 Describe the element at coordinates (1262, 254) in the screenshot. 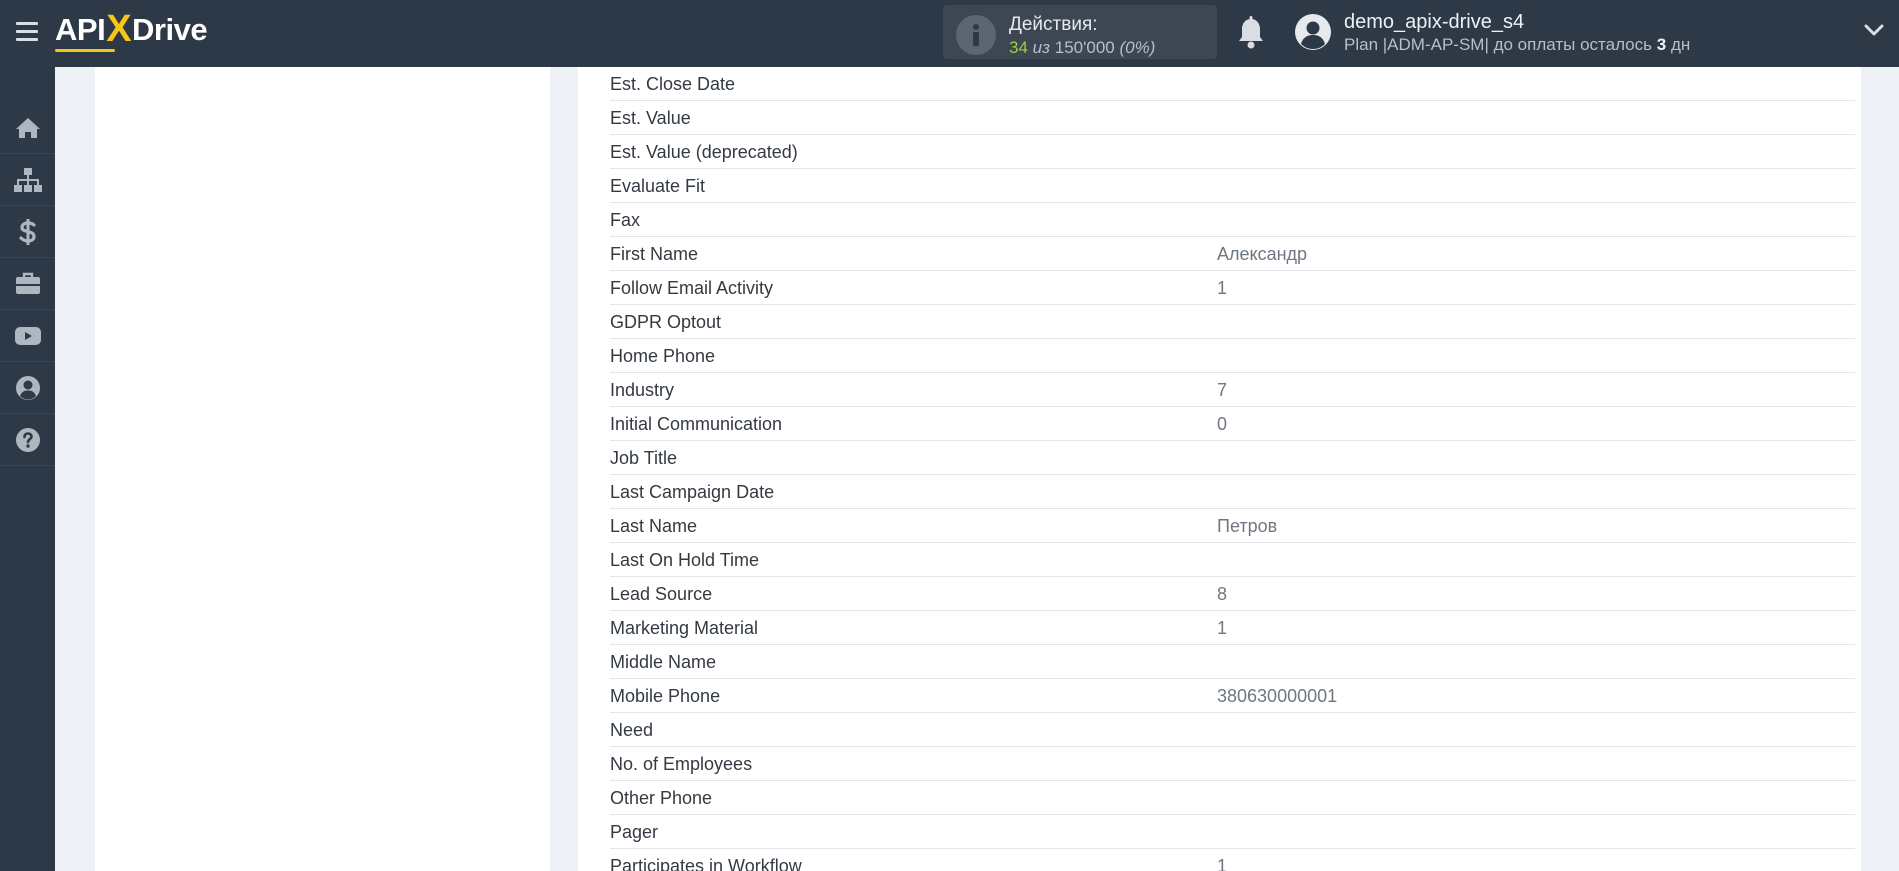

I see `field-value: Александр` at that location.